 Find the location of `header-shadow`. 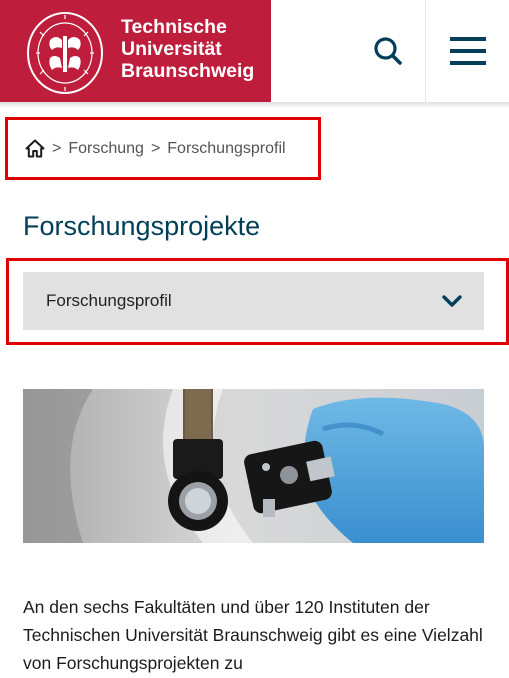

header-shadow is located at coordinates (254, 105).